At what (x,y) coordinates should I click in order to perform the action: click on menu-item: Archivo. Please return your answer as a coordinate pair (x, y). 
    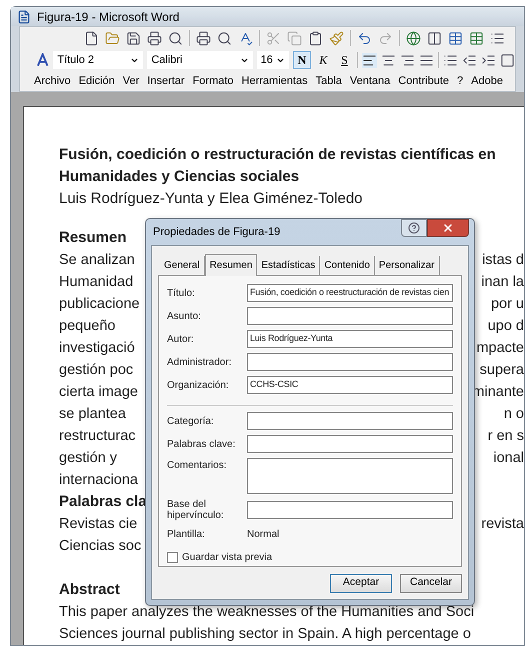
    Looking at the image, I should click on (52, 81).